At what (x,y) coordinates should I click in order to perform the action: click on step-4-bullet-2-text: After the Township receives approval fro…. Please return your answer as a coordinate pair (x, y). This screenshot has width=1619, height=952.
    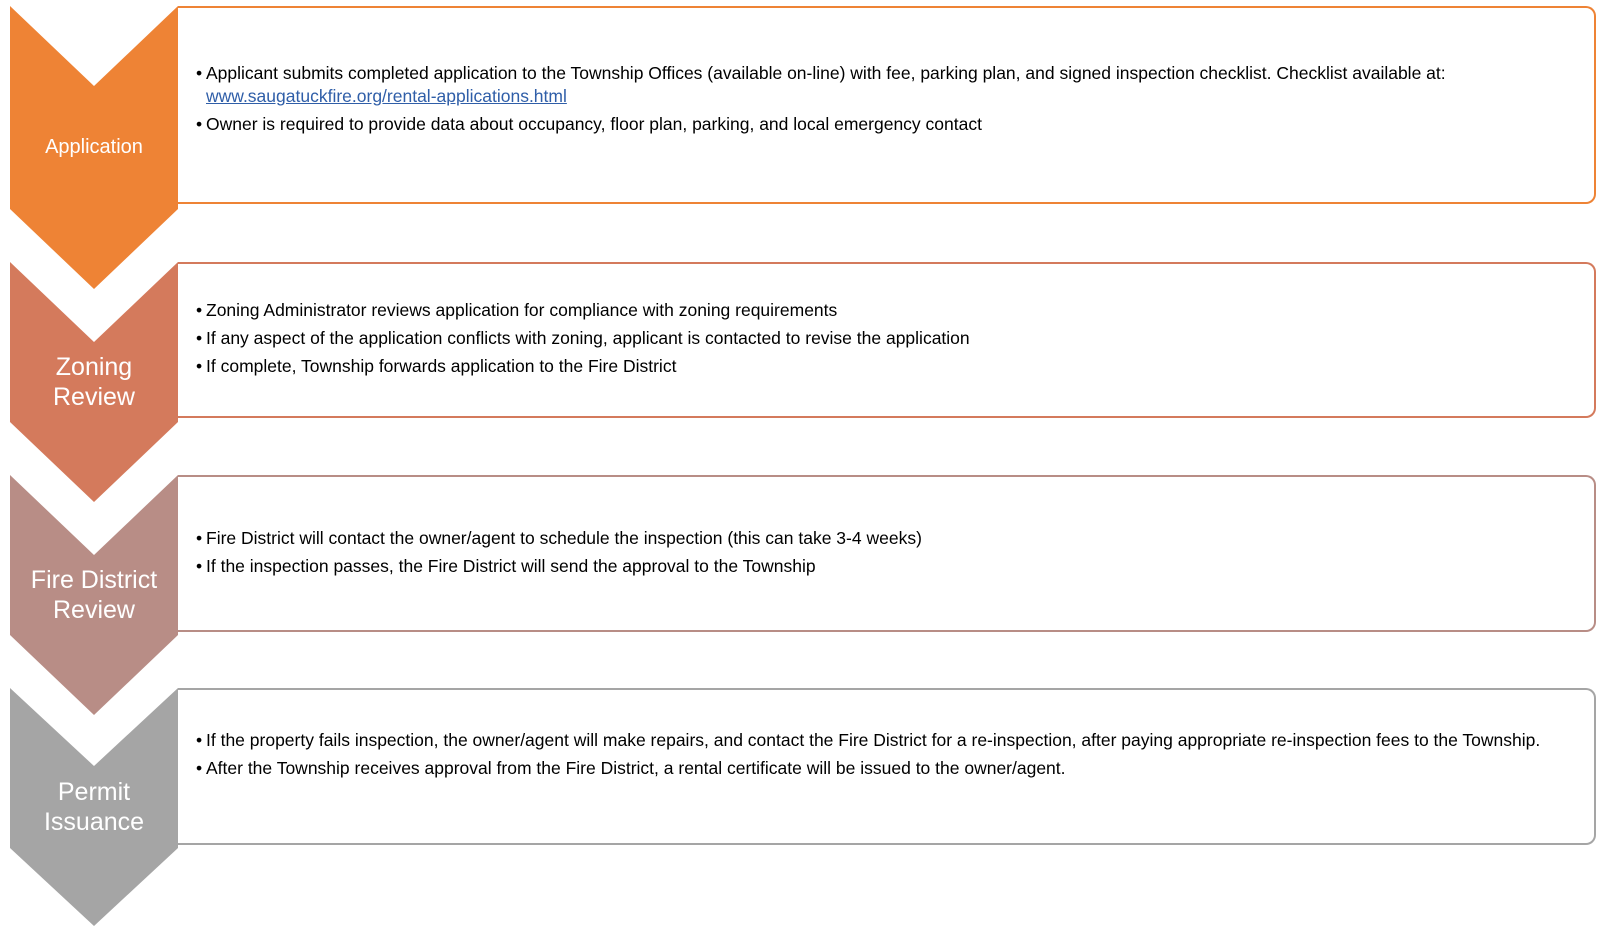
    Looking at the image, I should click on (636, 768).